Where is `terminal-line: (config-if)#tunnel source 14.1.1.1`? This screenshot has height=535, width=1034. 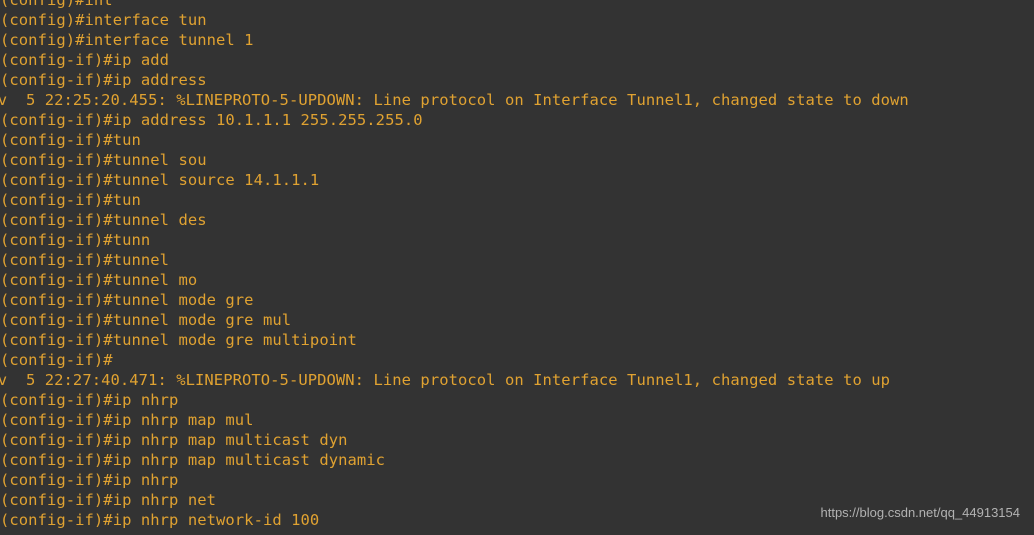
terminal-line: (config-if)#tunnel source 14.1.1.1 is located at coordinates (160, 180).